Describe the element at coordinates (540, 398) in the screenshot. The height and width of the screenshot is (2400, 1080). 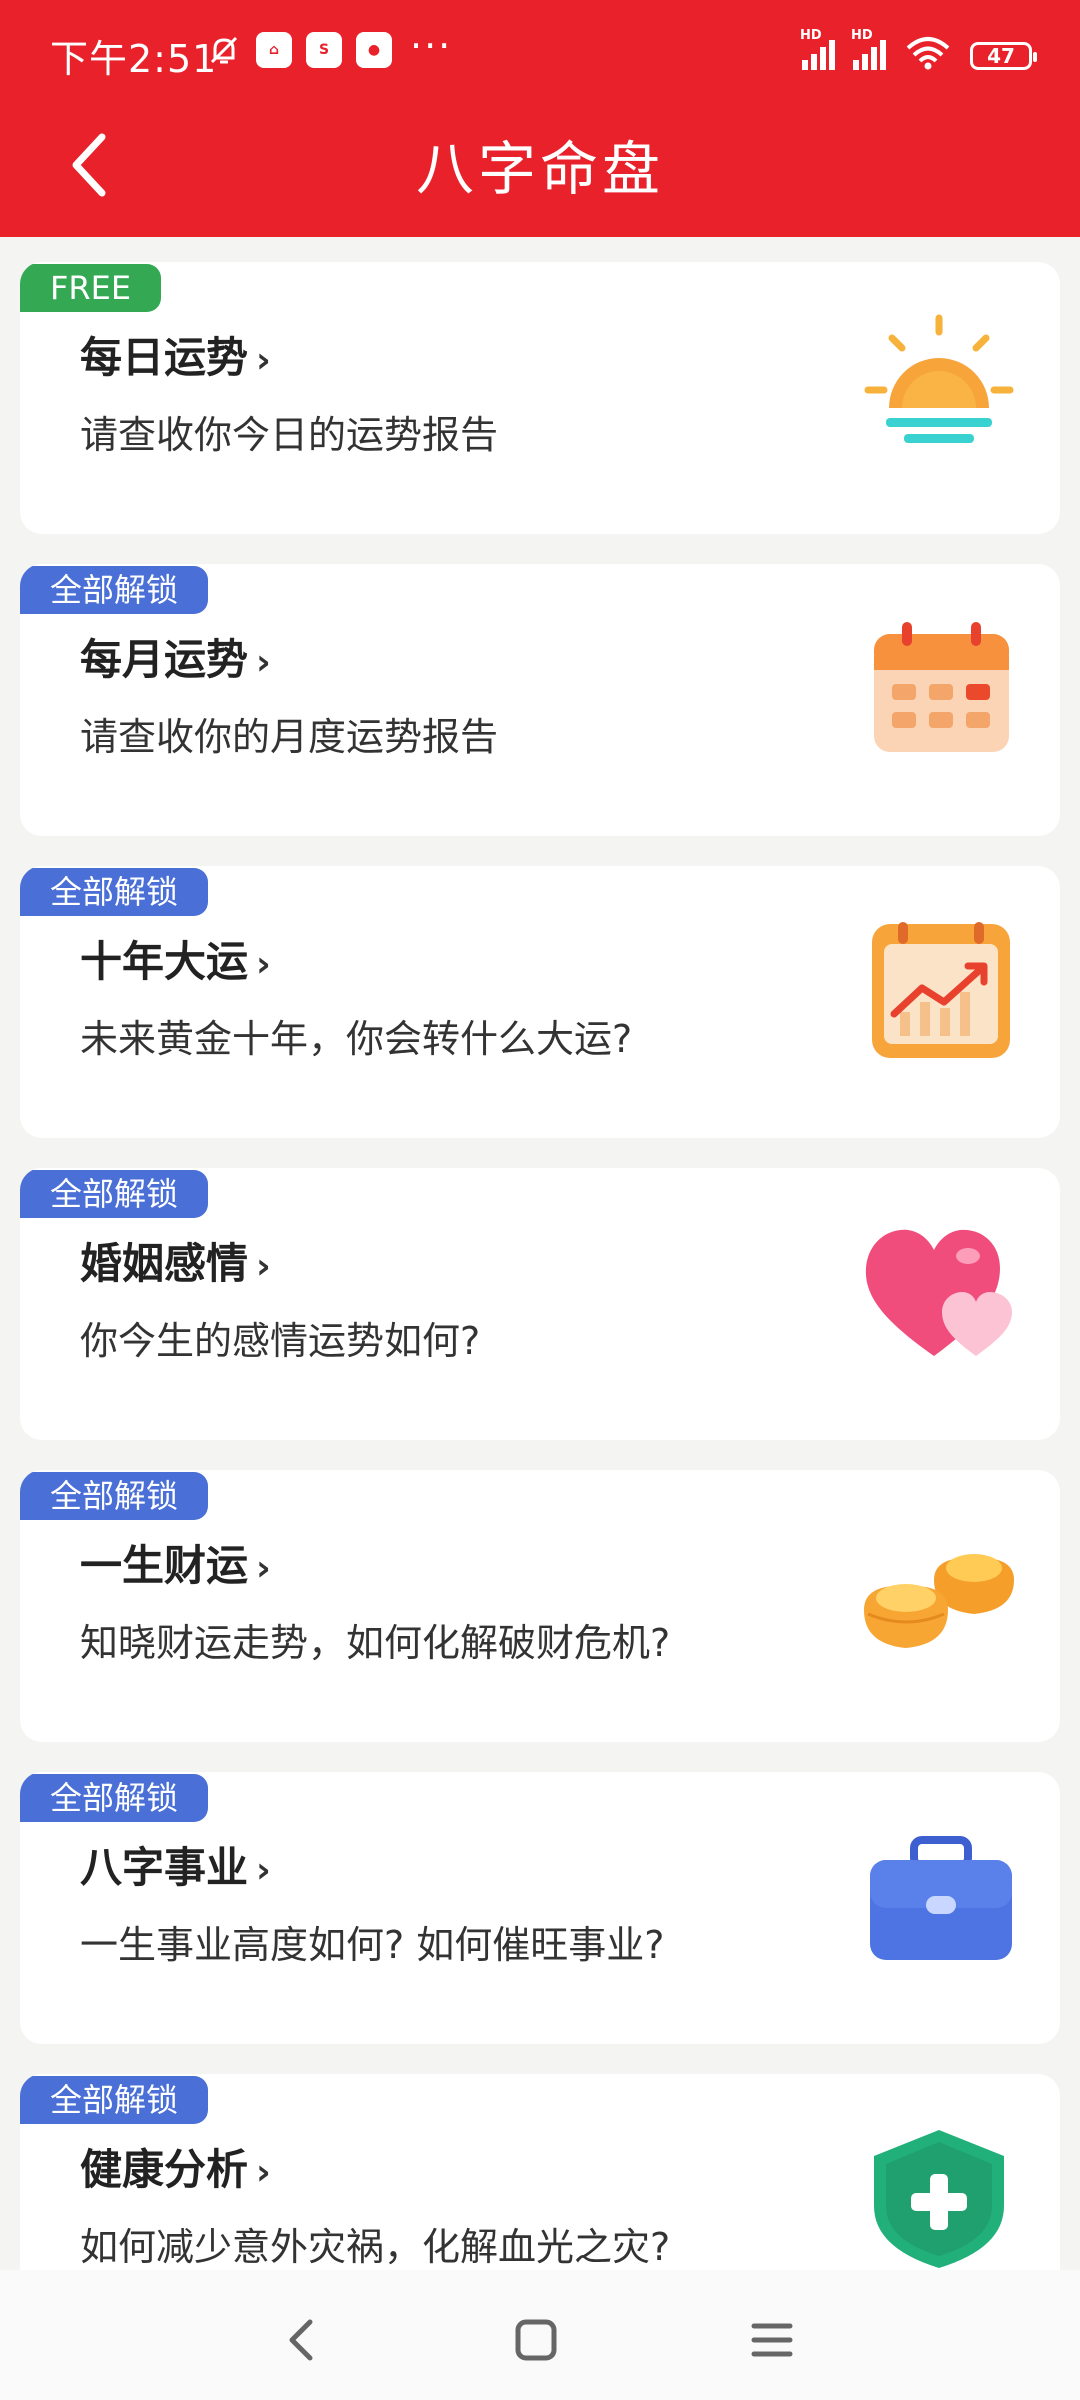
I see `card-daily-fortune: FREE 每日运势 › 请查收你今日的运势报告` at that location.